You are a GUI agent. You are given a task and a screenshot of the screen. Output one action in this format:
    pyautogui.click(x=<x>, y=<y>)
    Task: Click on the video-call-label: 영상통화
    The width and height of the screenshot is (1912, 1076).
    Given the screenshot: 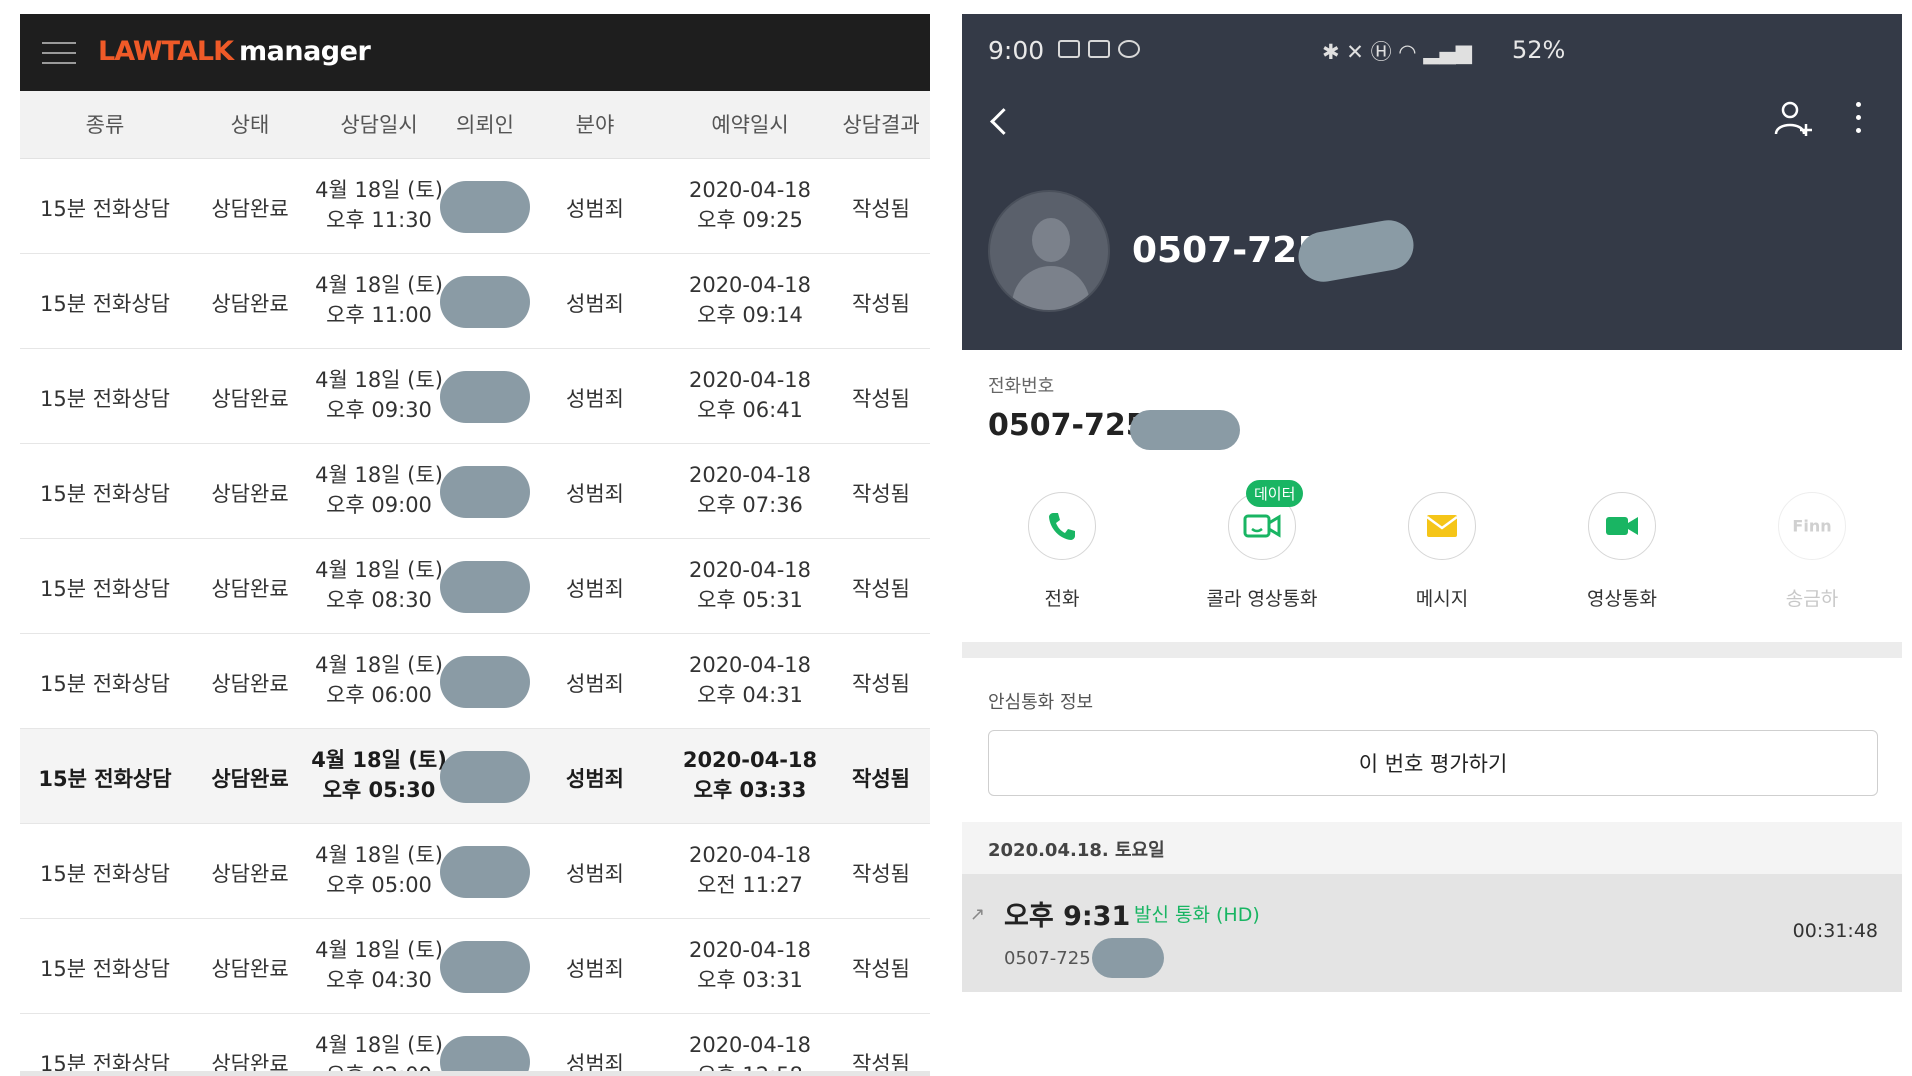 What is the action you would take?
    pyautogui.click(x=1622, y=599)
    